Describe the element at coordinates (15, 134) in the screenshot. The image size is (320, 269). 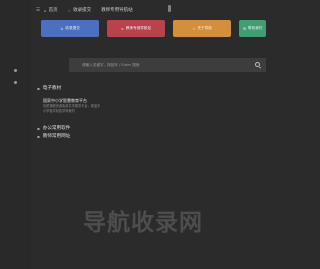
I see `left-sidebar` at that location.